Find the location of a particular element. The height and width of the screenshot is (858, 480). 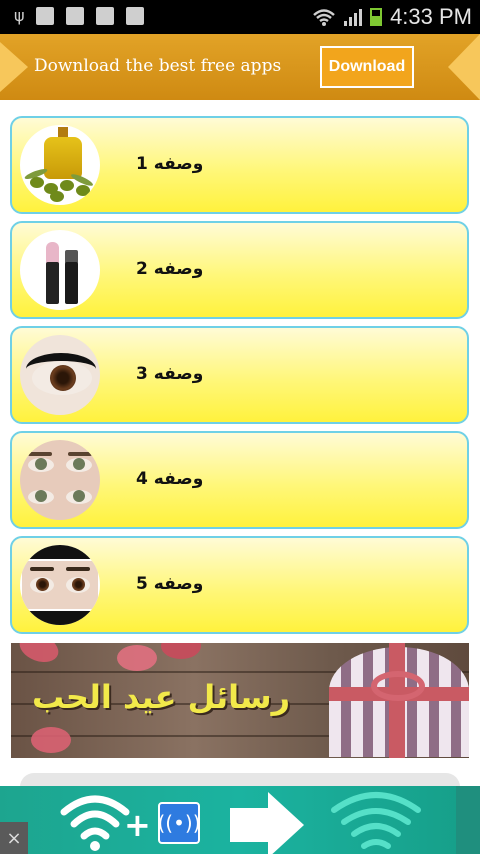

valentine-banner: رسائل عيد الحب is located at coordinates (240, 700).